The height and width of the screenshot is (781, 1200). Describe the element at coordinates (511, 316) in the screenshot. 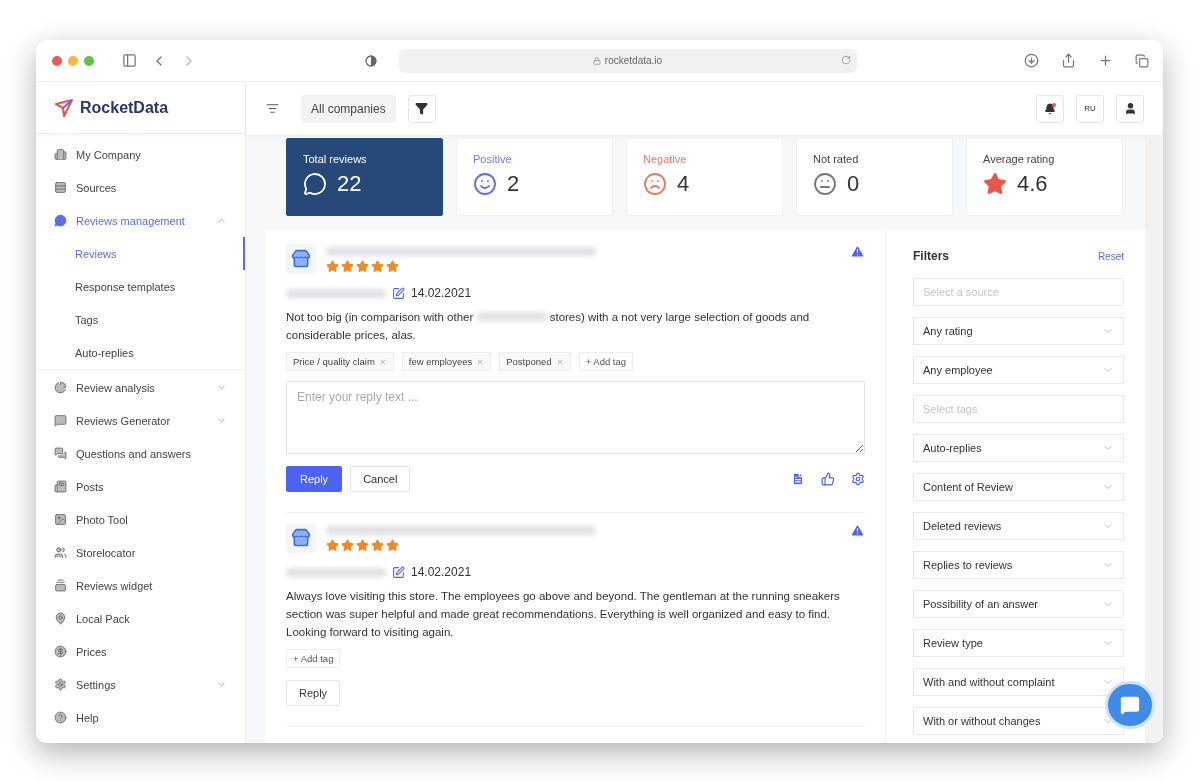

I see `redacted-text` at that location.